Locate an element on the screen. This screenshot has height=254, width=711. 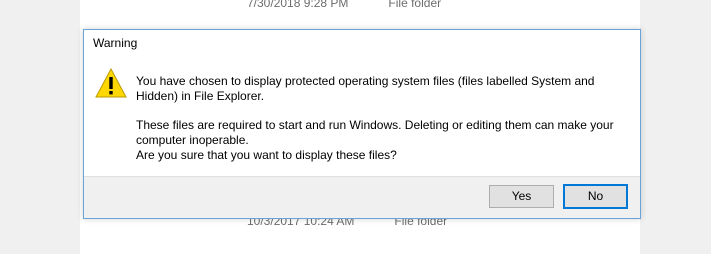
dialog-title: Warning is located at coordinates (115, 43).